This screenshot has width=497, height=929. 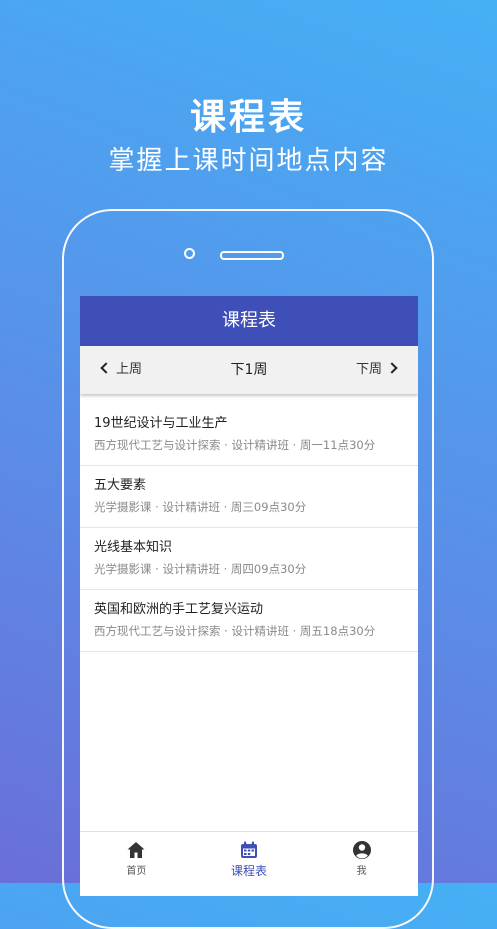 I want to click on prev-week-button: 上周, so click(x=121, y=370).